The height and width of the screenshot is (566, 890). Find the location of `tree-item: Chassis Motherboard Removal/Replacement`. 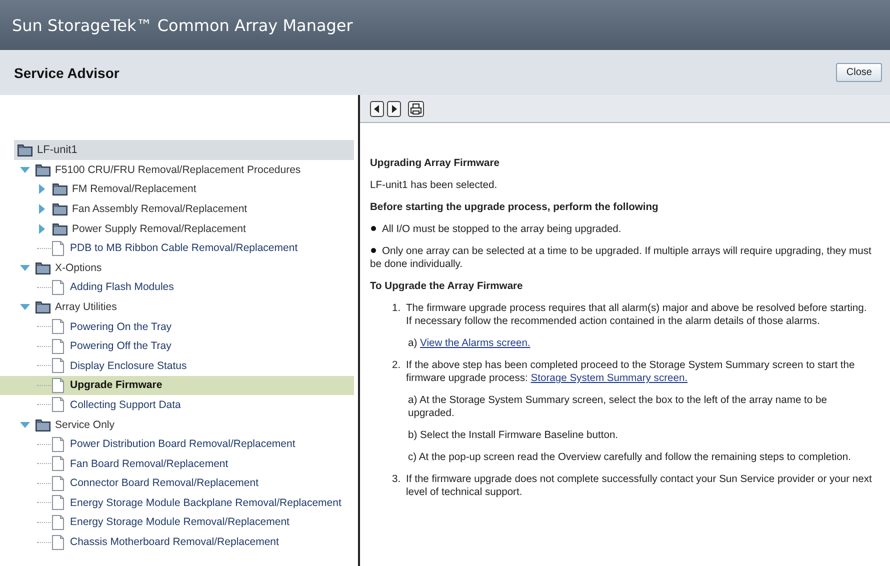

tree-item: Chassis Motherboard Removal/Replacement is located at coordinates (177, 542).